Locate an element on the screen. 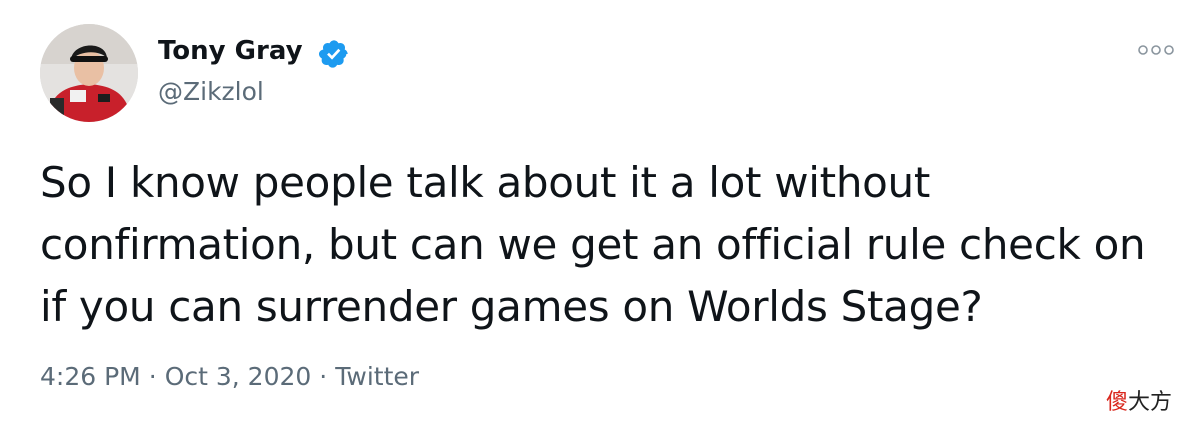 The width and height of the screenshot is (1196, 436). watermark-char: 傻 is located at coordinates (1117, 402).